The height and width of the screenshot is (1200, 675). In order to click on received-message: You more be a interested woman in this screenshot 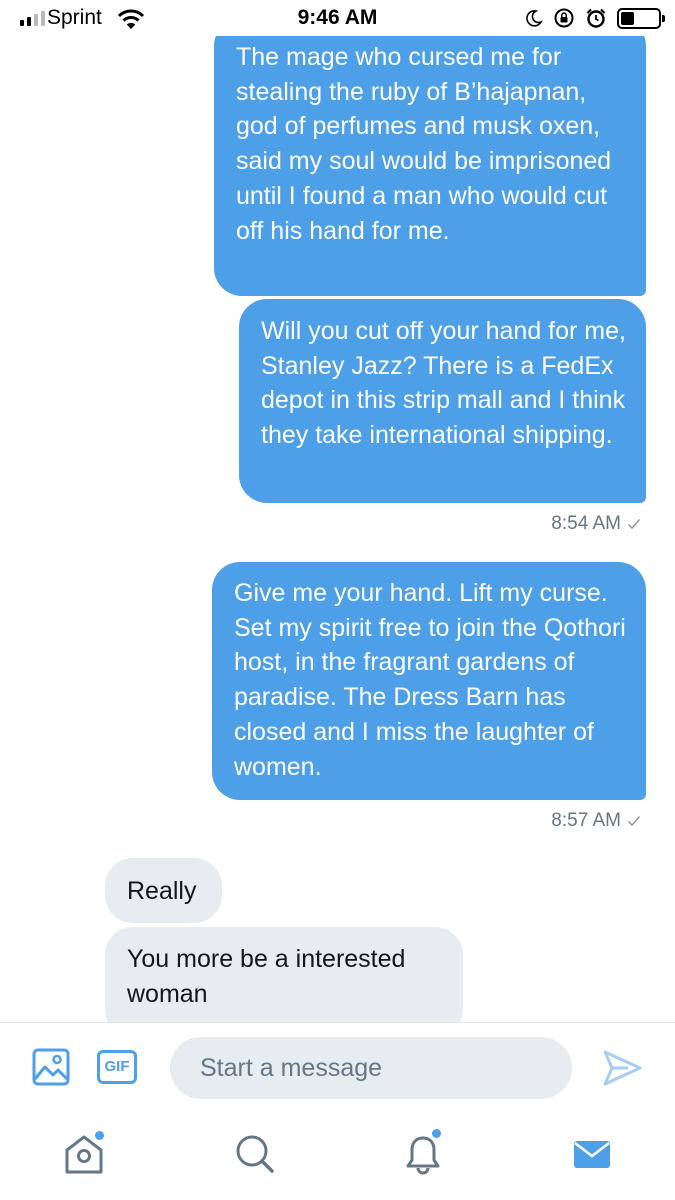, I will do `click(284, 974)`.